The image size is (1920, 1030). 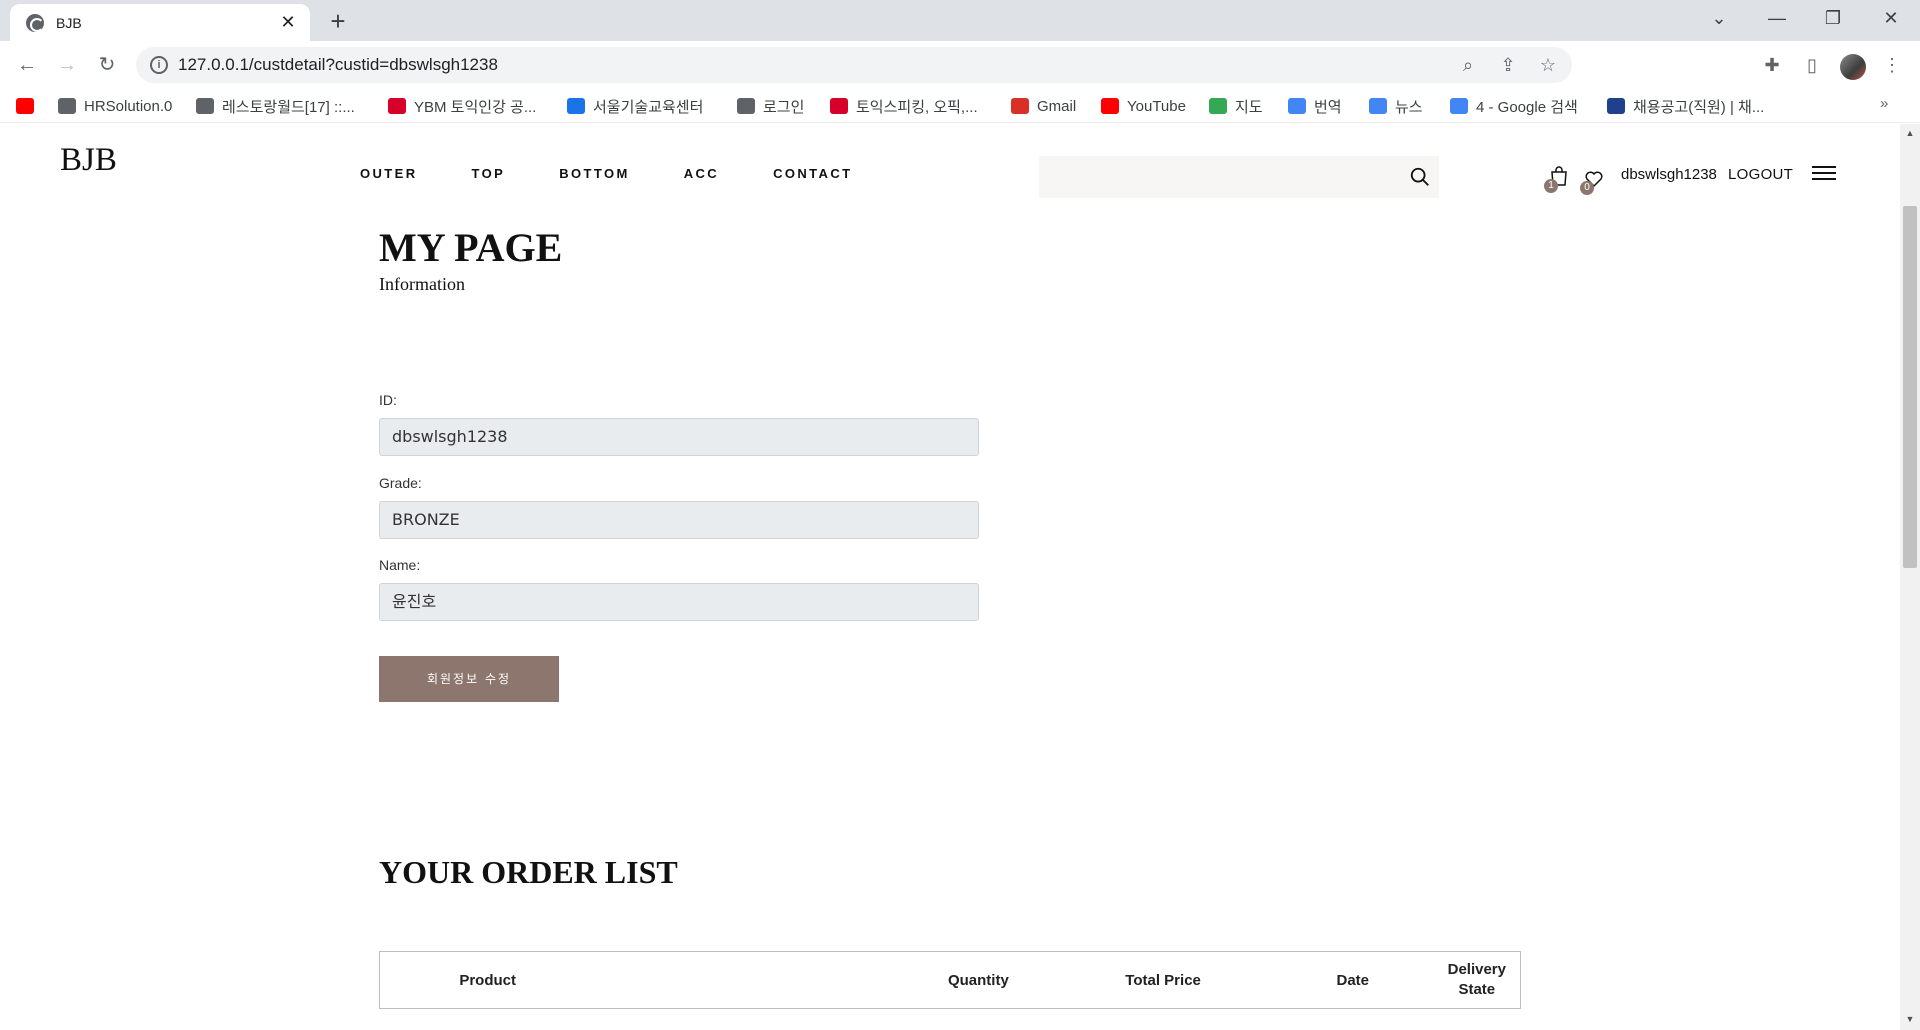 What do you see at coordinates (1163, 980) in the screenshot?
I see `column-header-total-price: Total Price` at bounding box center [1163, 980].